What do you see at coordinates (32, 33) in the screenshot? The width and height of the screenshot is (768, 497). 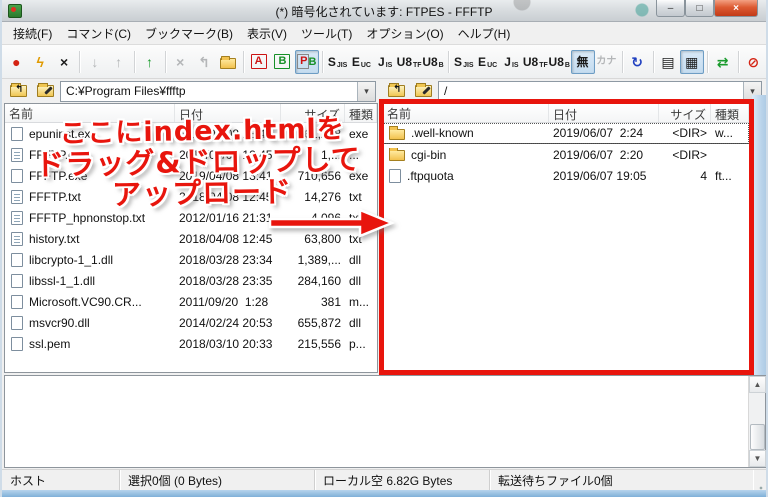 I see `menu-connect: 接続(F)` at bounding box center [32, 33].